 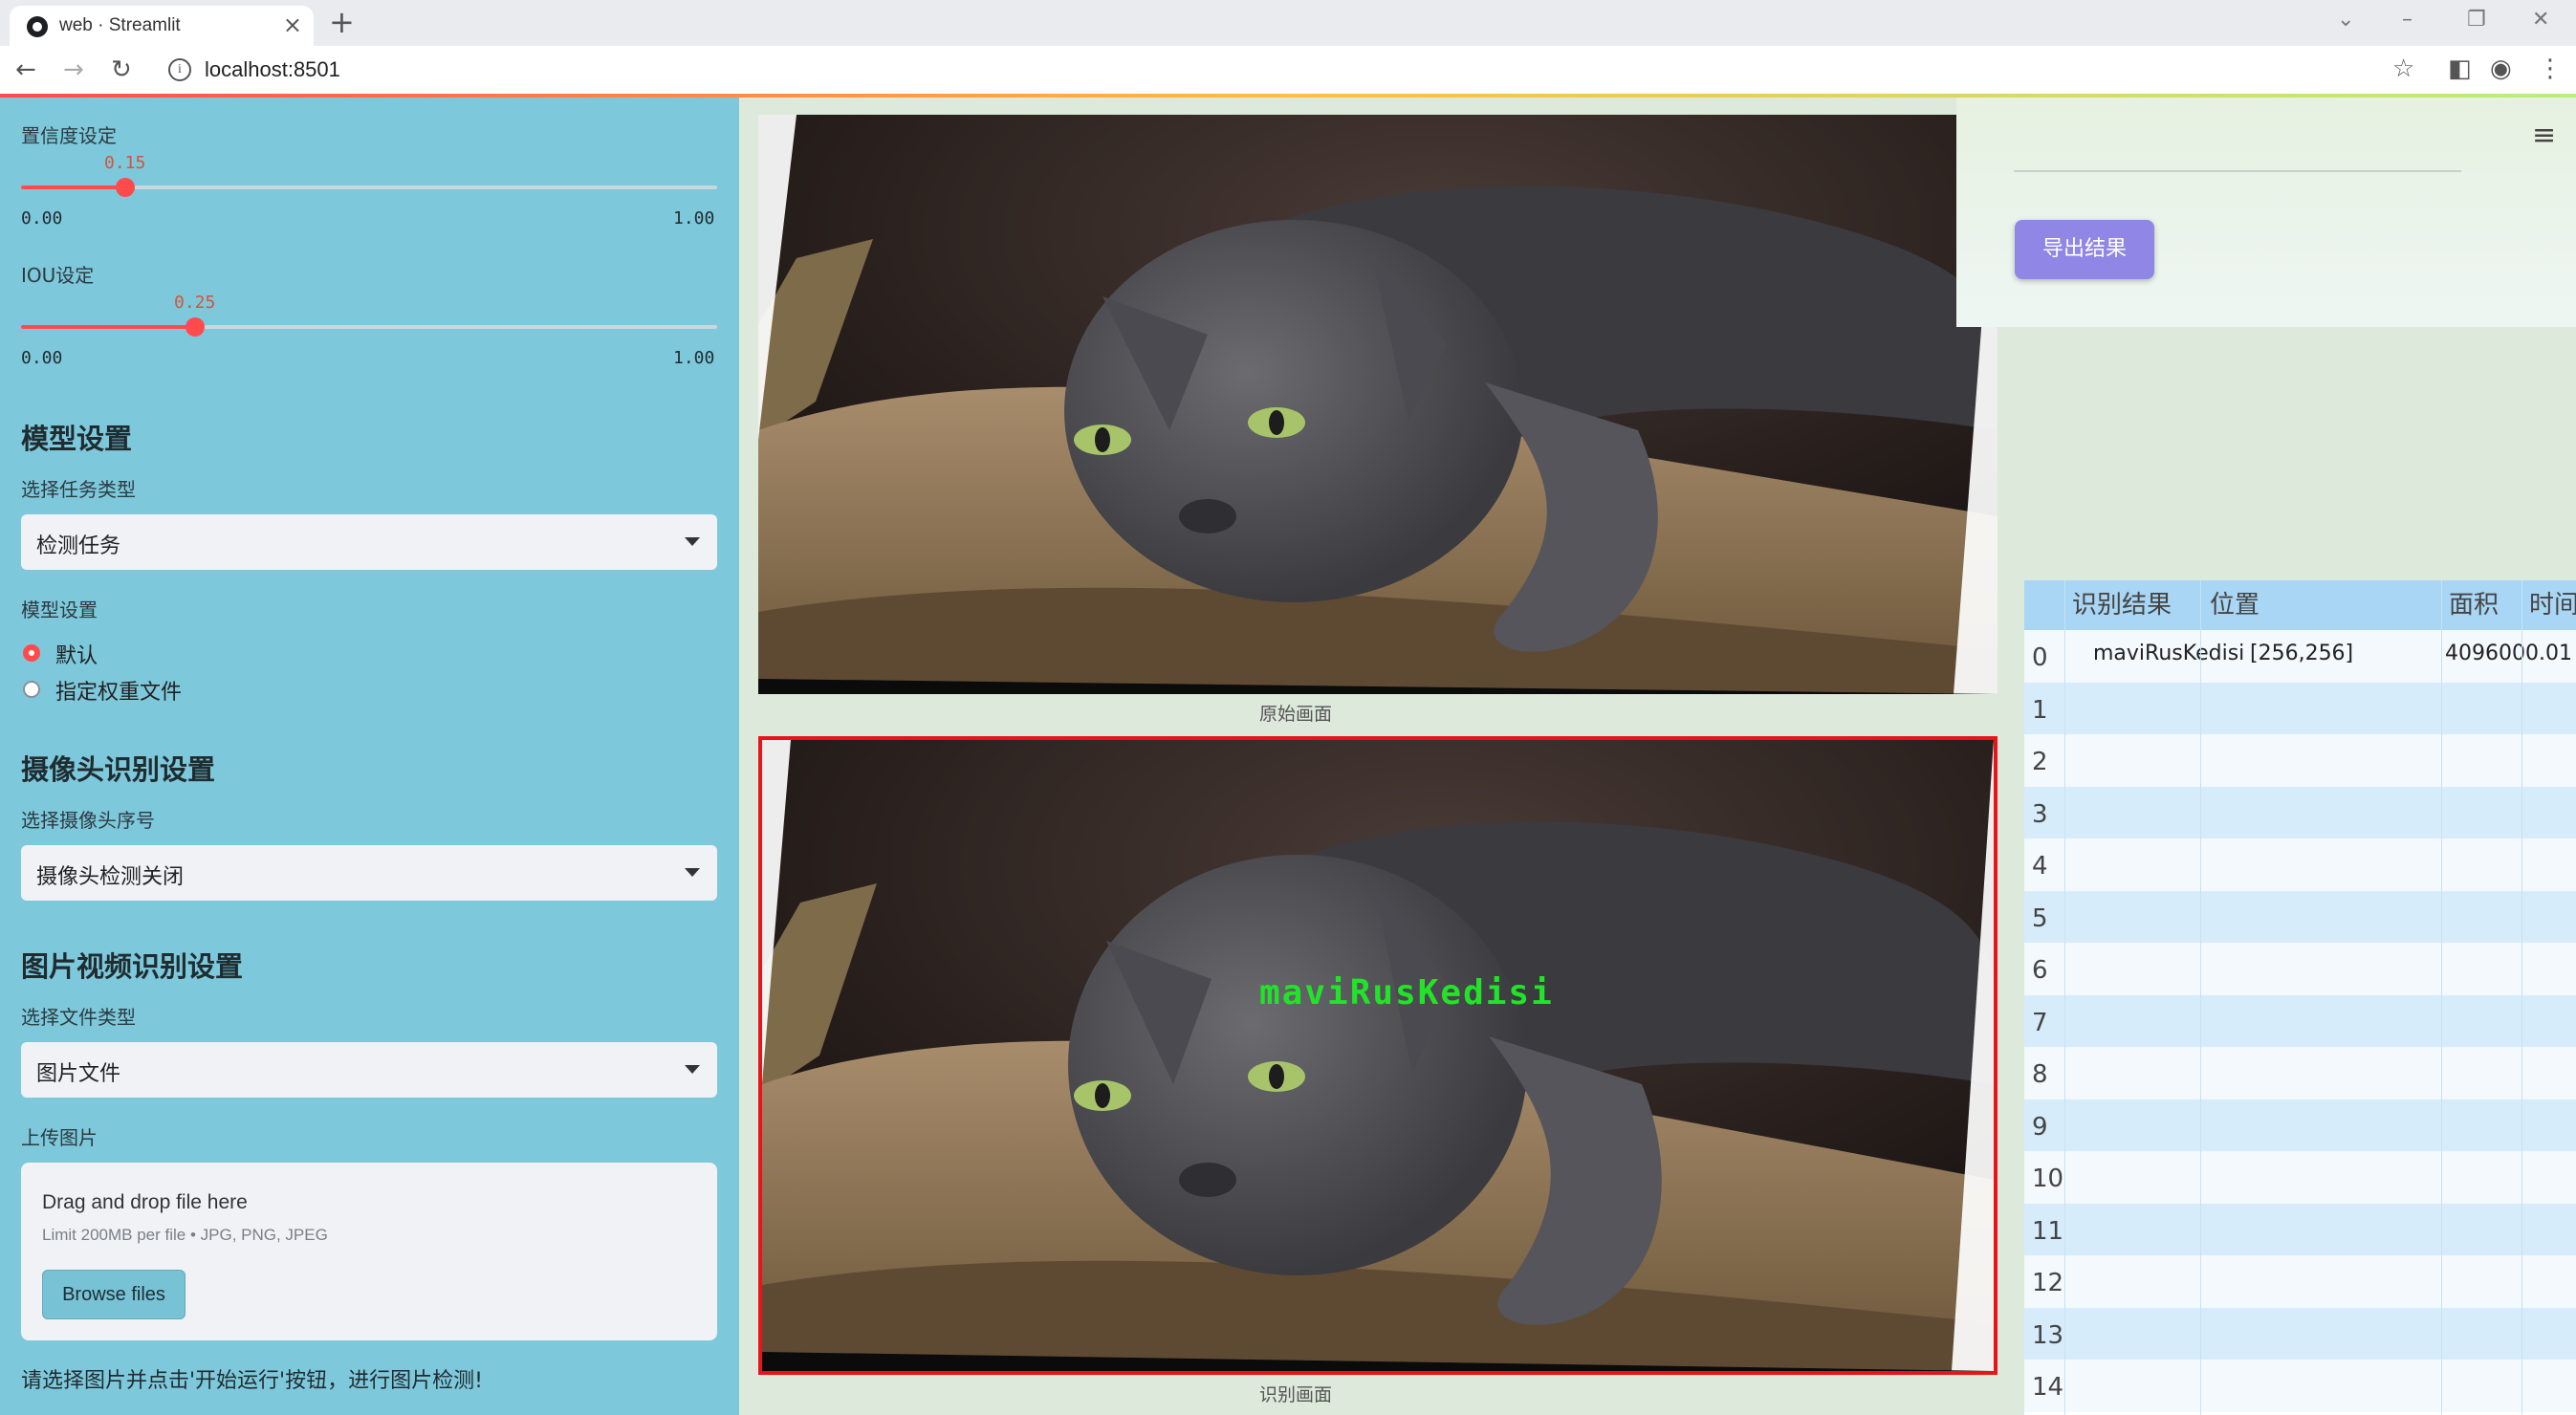 What do you see at coordinates (120, 25) in the screenshot?
I see `tab-title: web · Streamlit` at bounding box center [120, 25].